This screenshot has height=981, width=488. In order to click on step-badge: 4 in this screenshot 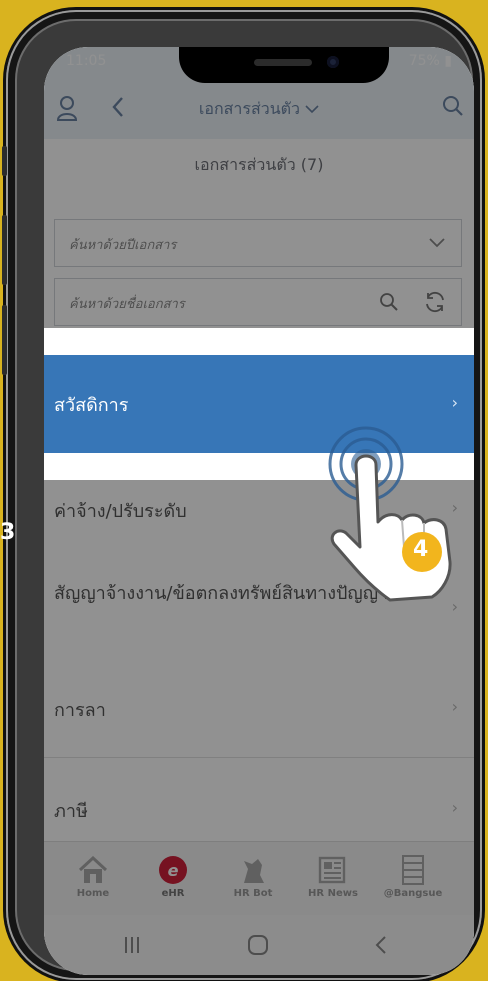, I will do `click(421, 549)`.